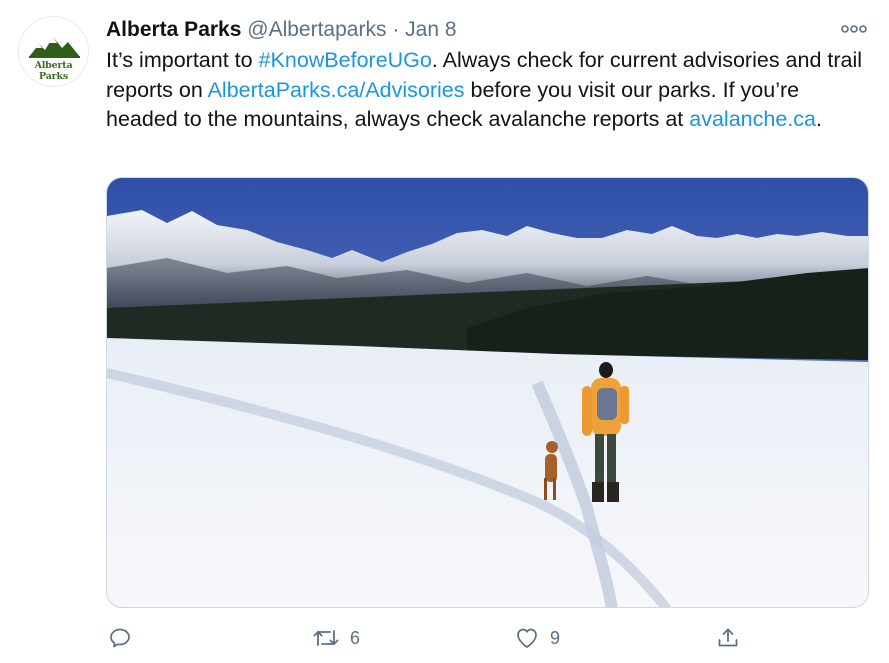 This screenshot has width=889, height=663. What do you see at coordinates (53, 51) in the screenshot?
I see `avatar: Alberta Parks` at bounding box center [53, 51].